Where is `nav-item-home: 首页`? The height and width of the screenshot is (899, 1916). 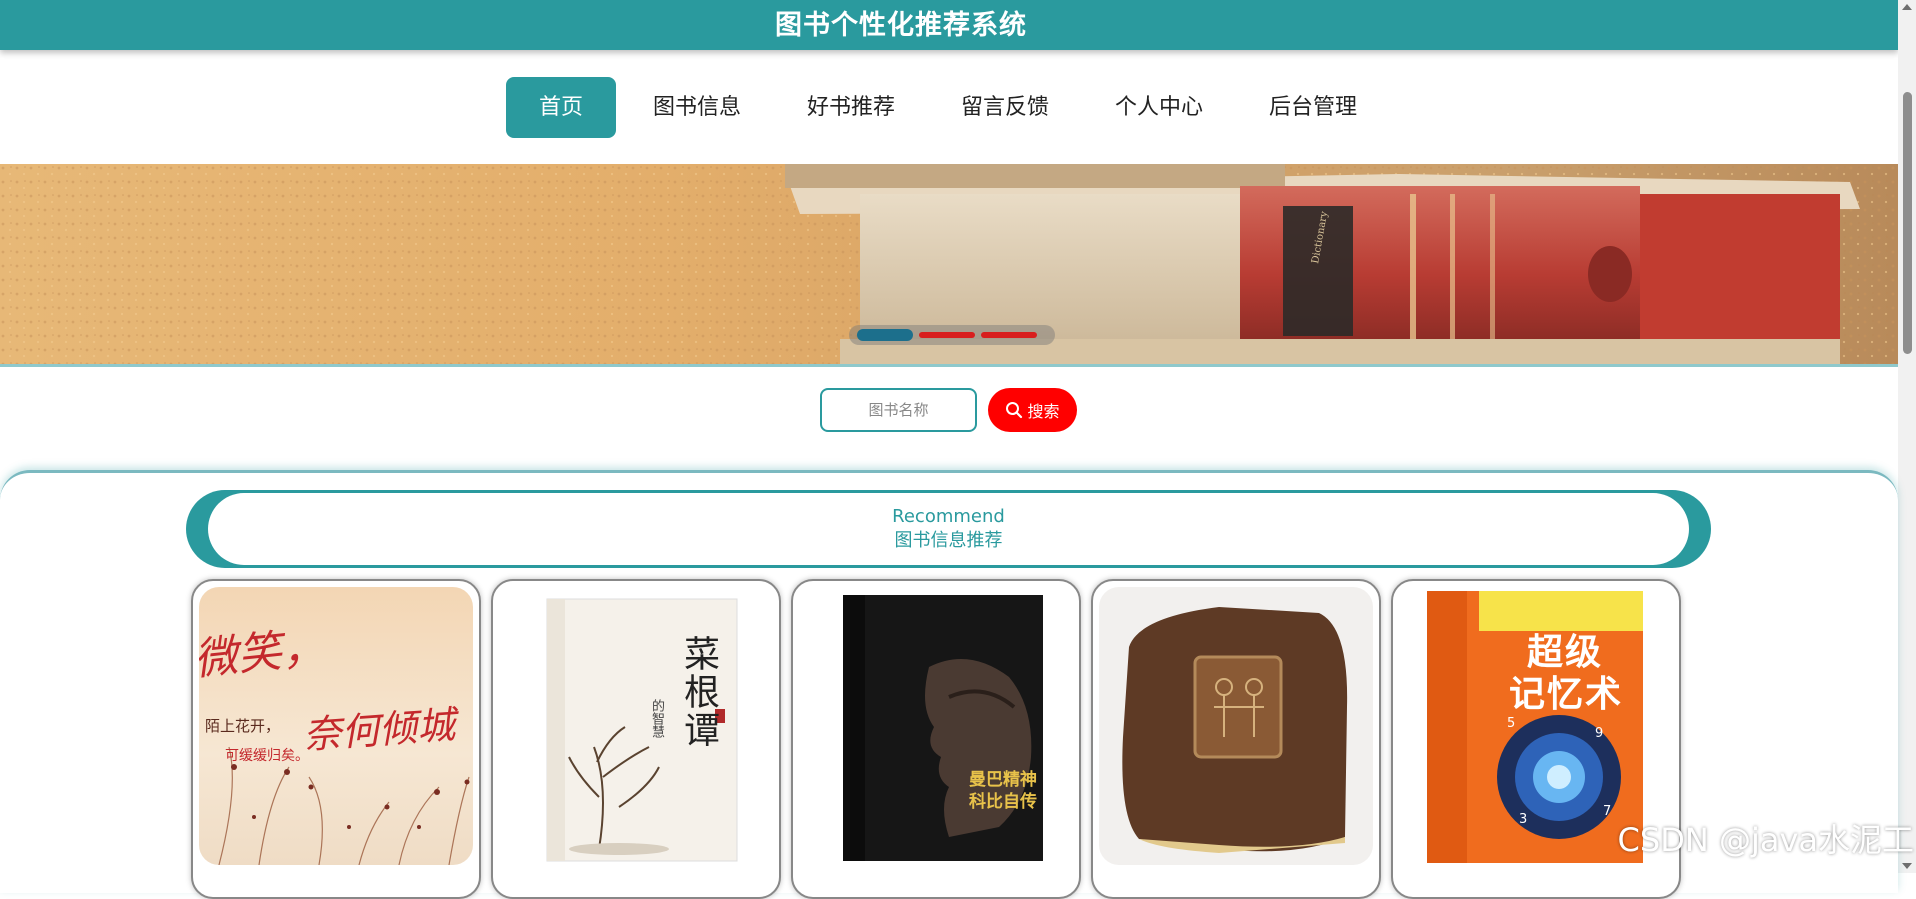 nav-item-home: 首页 is located at coordinates (560, 107).